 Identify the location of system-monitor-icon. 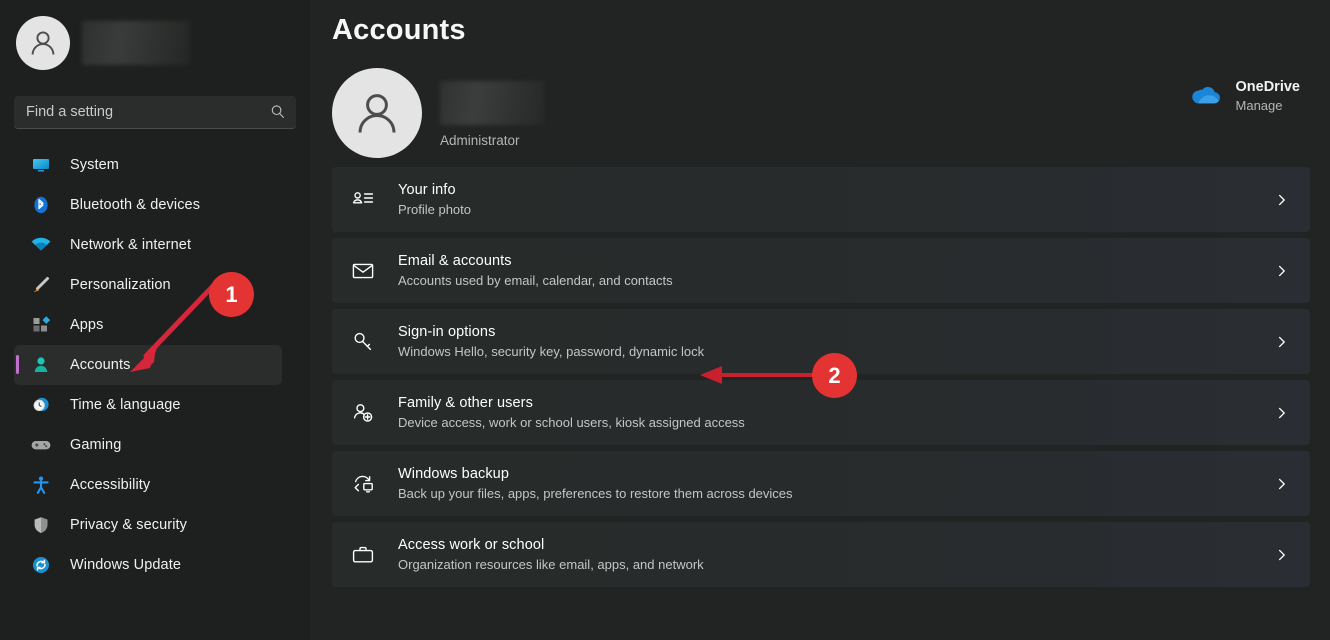
(41, 165).